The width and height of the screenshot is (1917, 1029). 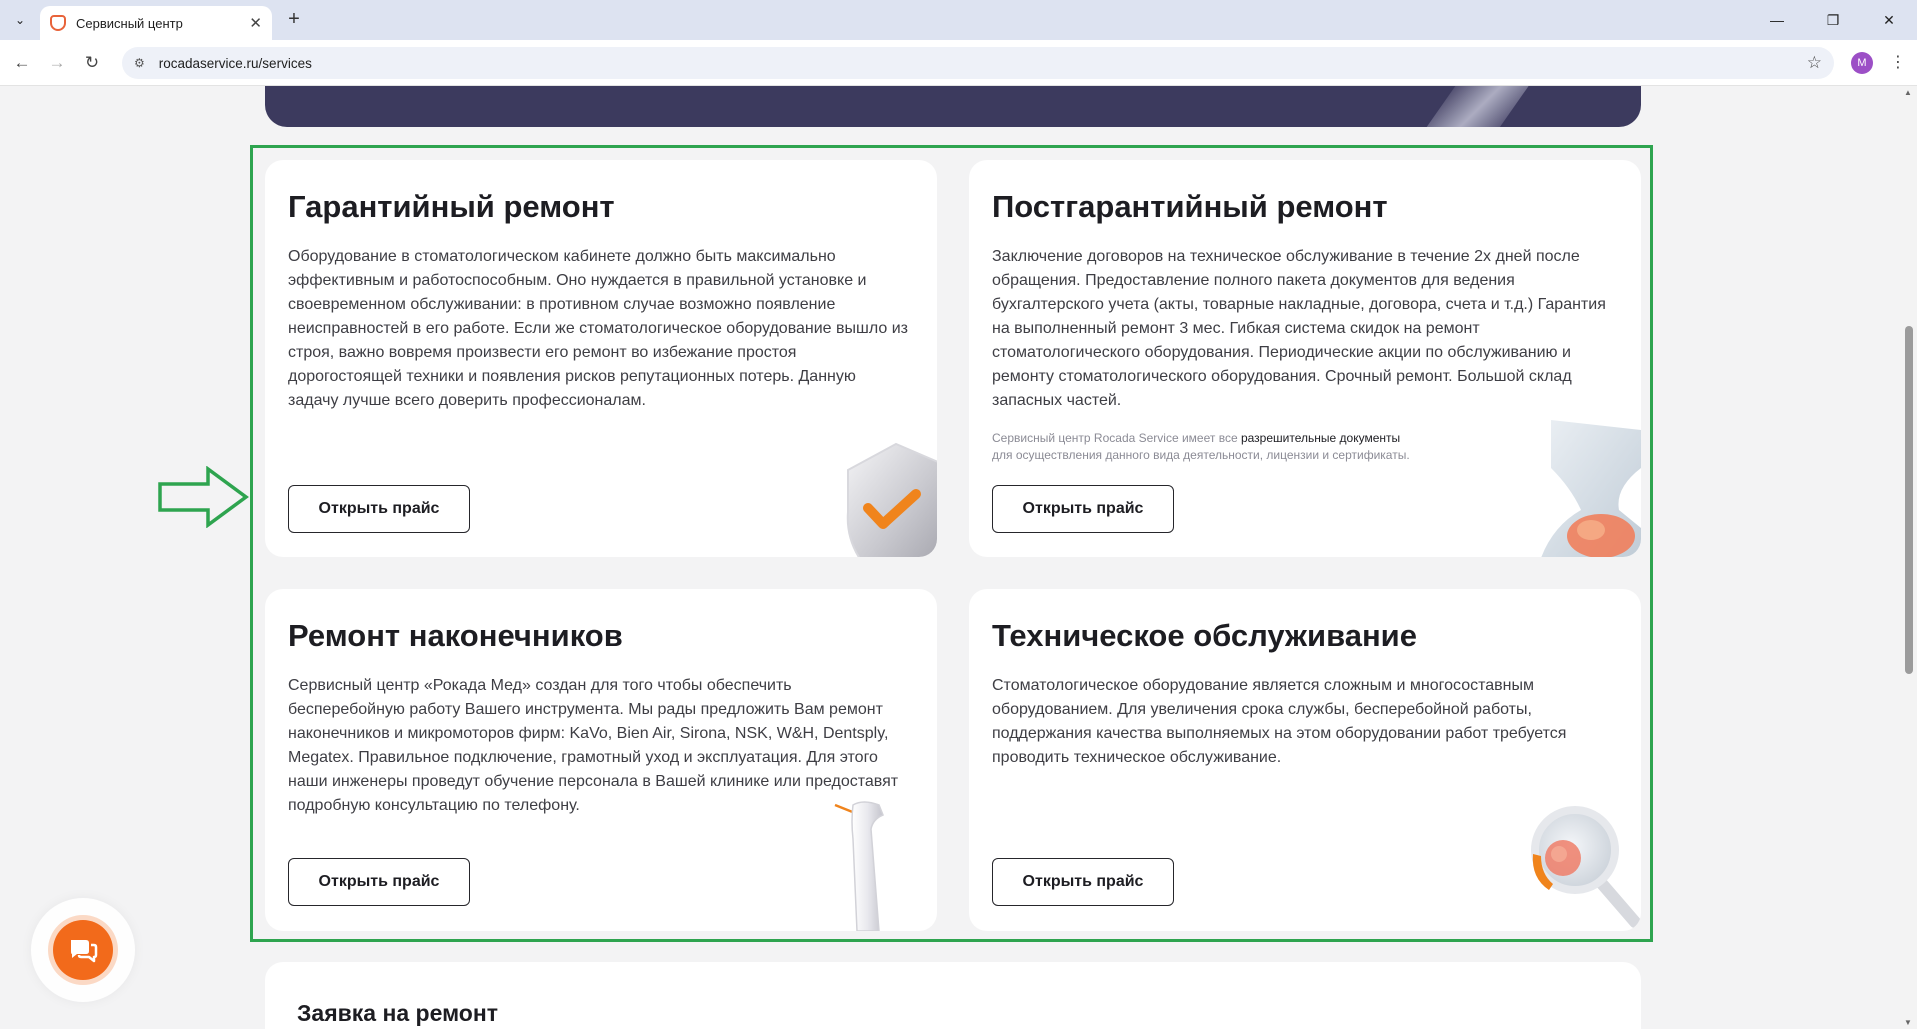 I want to click on section-title: Заявка на ремонт, so click(x=397, y=1013).